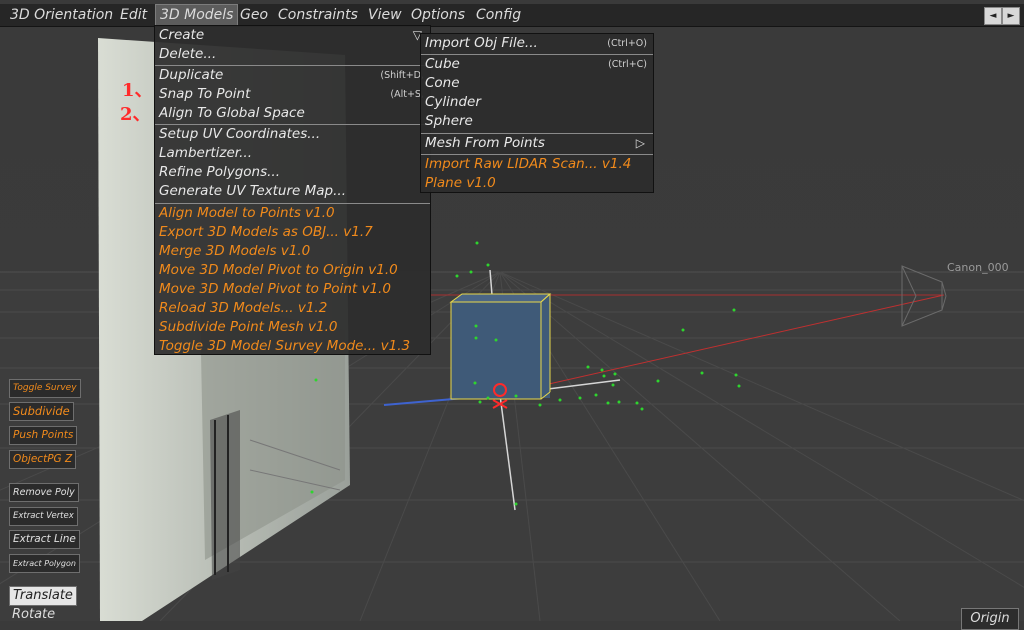 The width and height of the screenshot is (1024, 630). Describe the element at coordinates (292, 346) in the screenshot. I see `menu-item-toggle-survey-mode: Toggle 3D Model Survey Mode... v1.3` at that location.